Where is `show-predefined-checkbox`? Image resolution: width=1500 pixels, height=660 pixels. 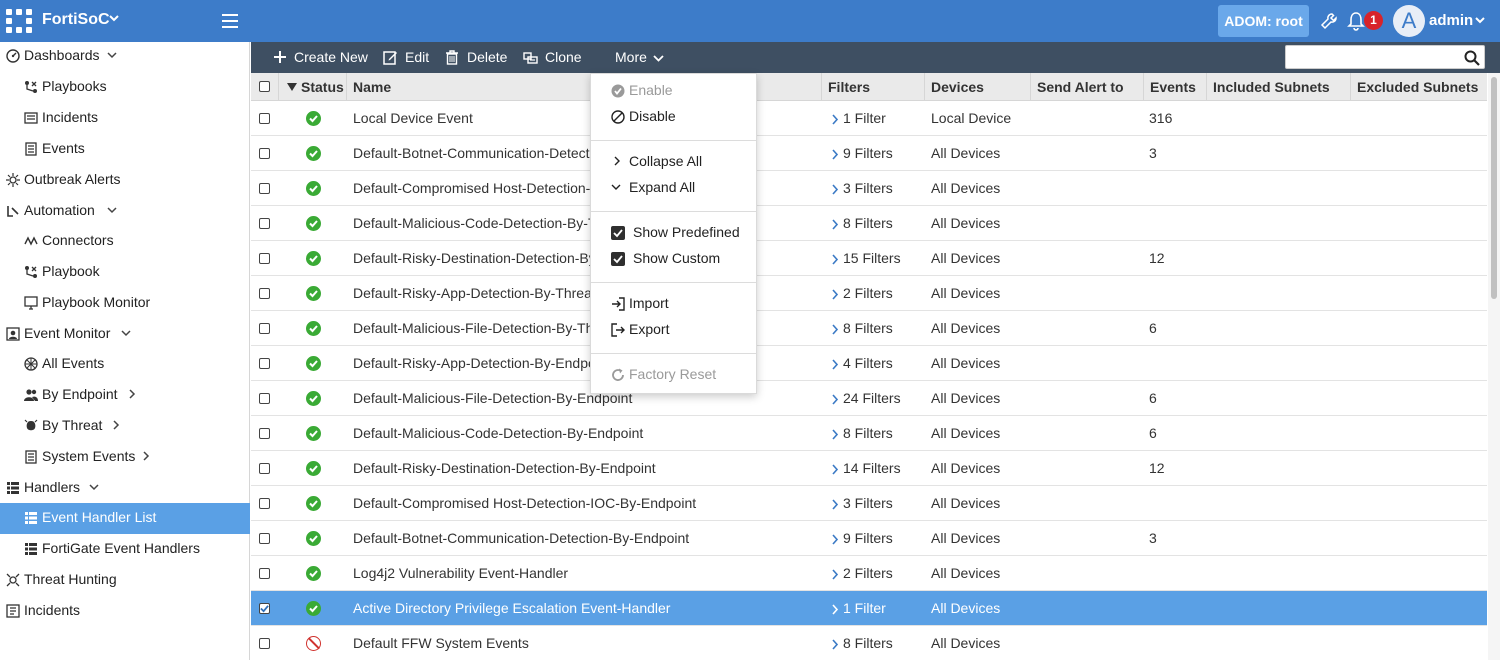 show-predefined-checkbox is located at coordinates (618, 233).